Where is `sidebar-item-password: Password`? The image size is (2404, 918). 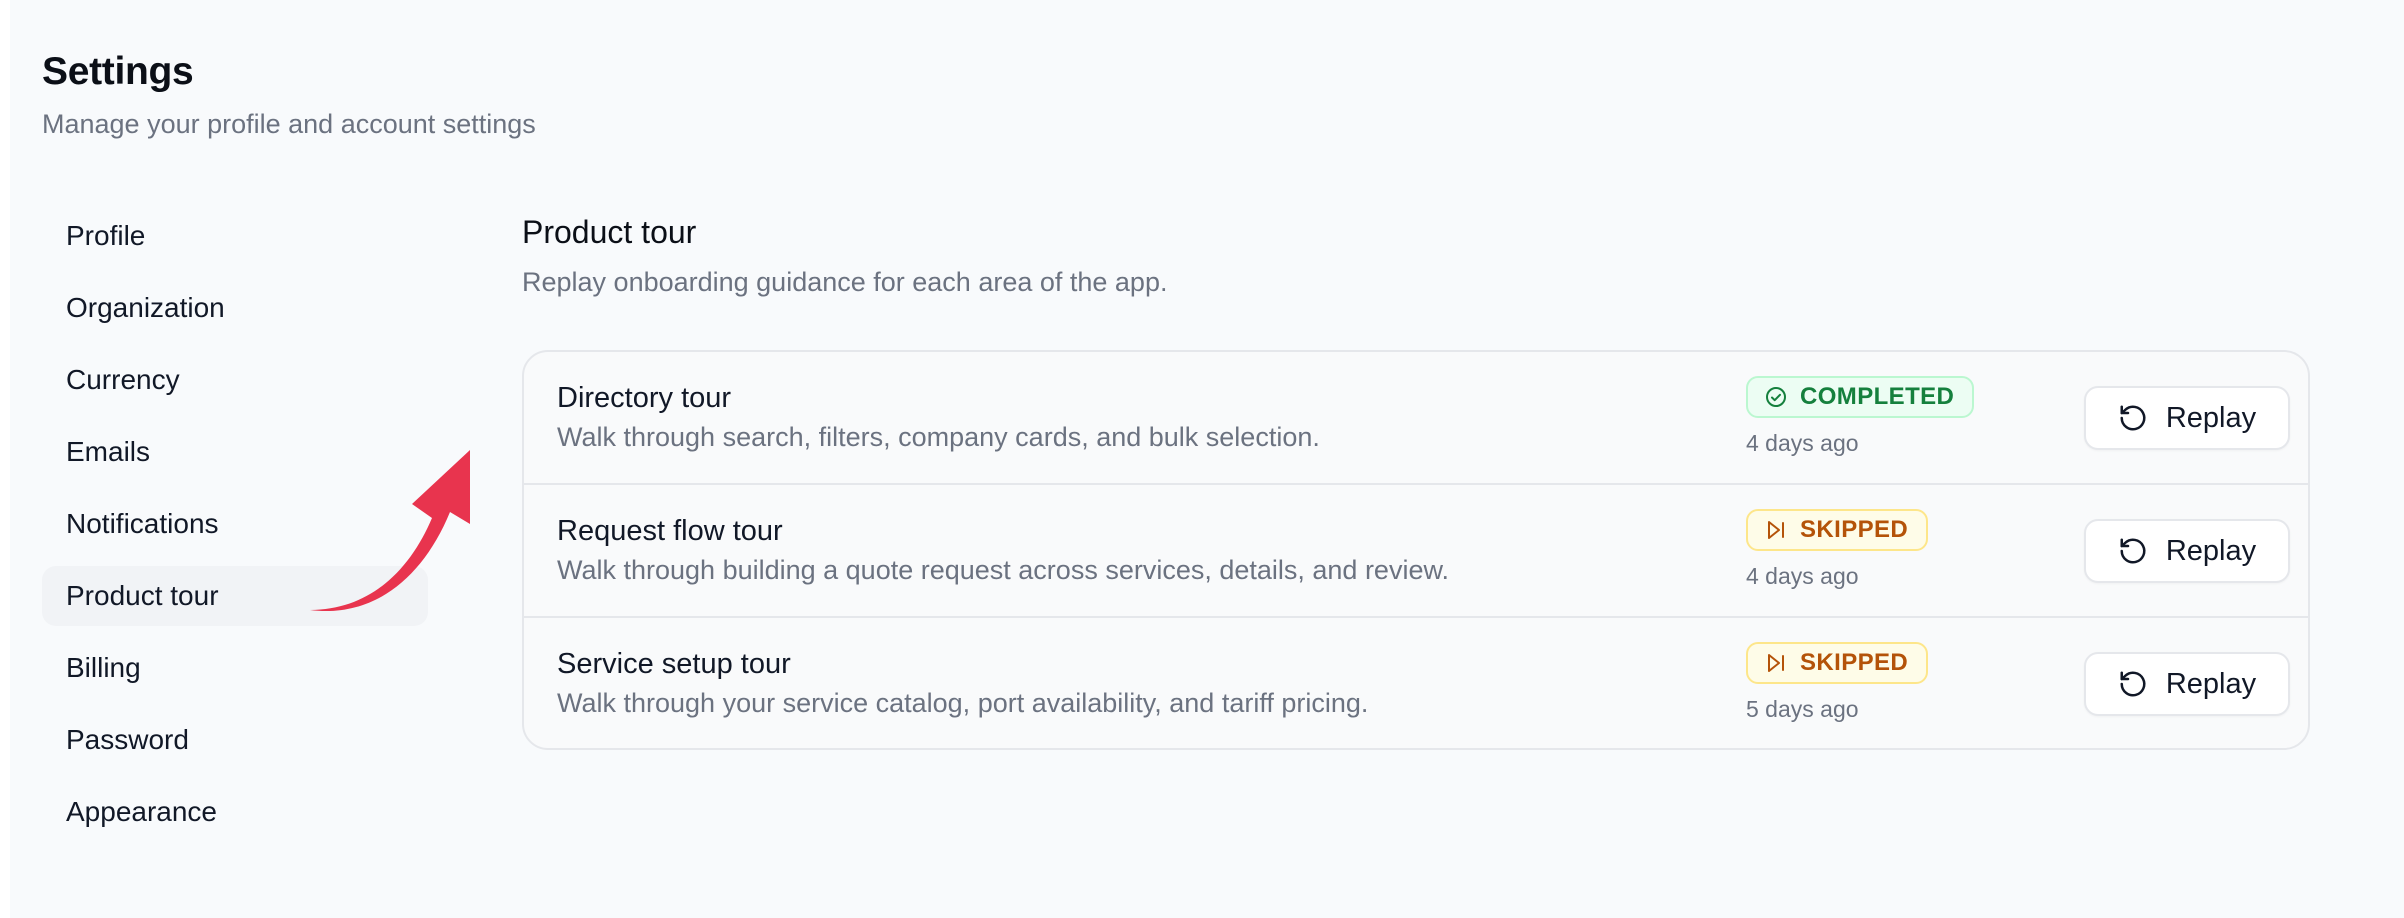
sidebar-item-password: Password is located at coordinates (235, 740).